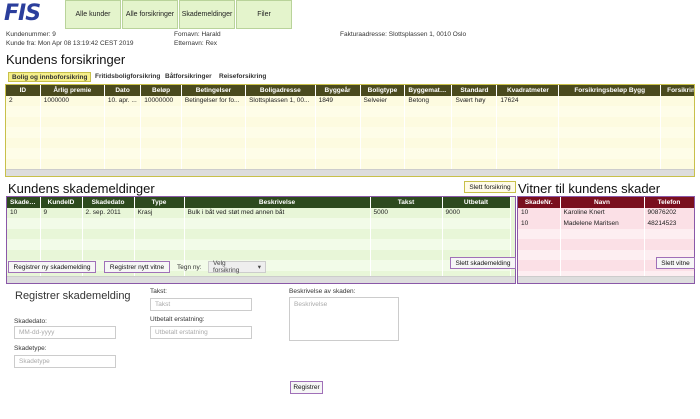 The height and width of the screenshot is (419, 700). Describe the element at coordinates (589, 188) in the screenshot. I see `witnesses-heading: Vitner til kundens skader` at that location.